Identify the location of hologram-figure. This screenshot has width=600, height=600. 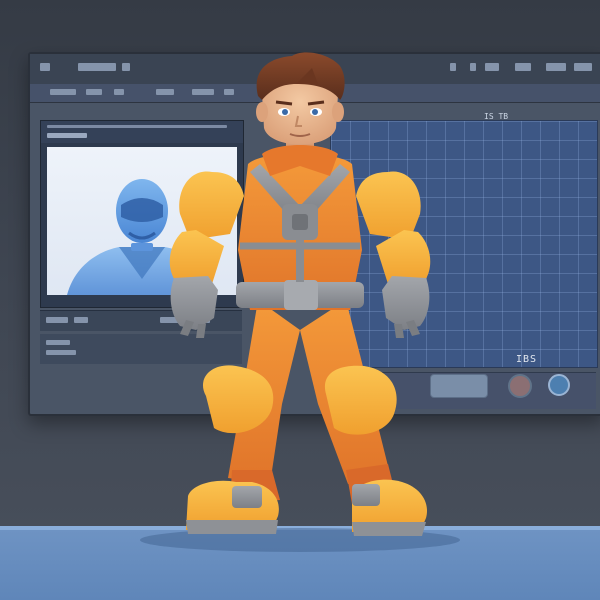
(142, 237).